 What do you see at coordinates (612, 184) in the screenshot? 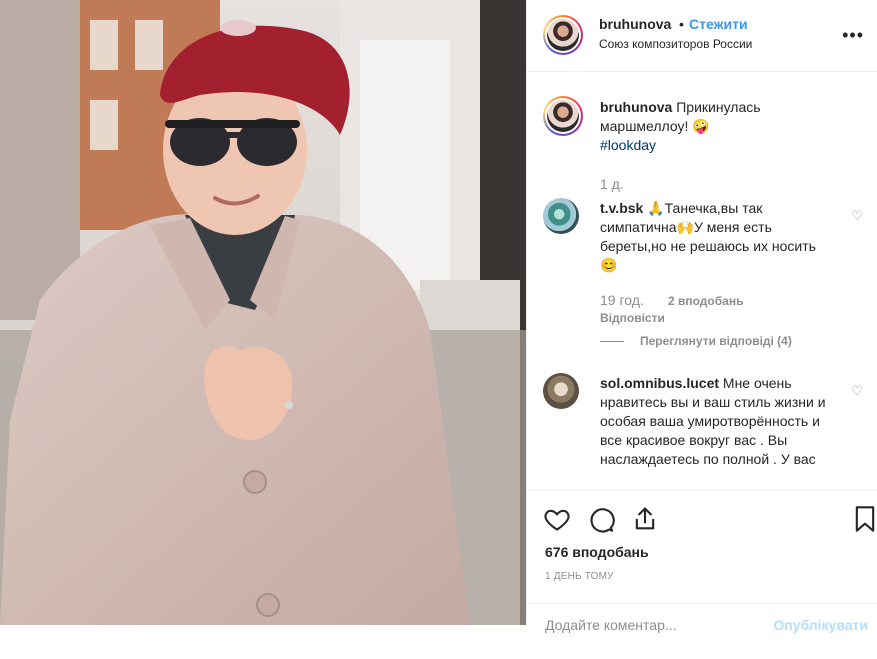
I see `caption-time: 1 д.` at bounding box center [612, 184].